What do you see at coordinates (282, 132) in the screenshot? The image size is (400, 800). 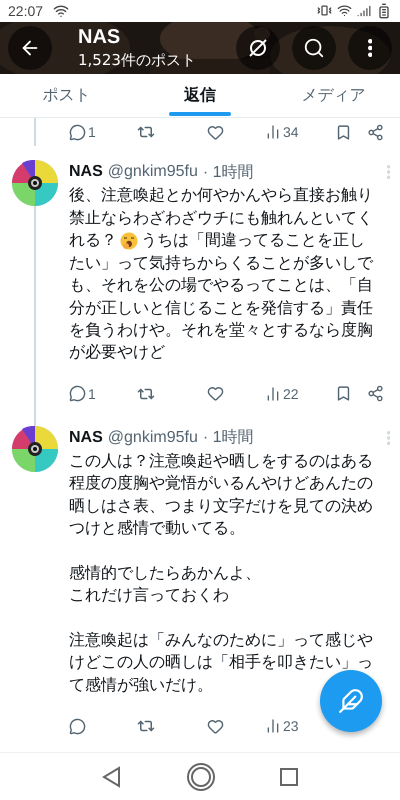 I see `views-button: 34` at bounding box center [282, 132].